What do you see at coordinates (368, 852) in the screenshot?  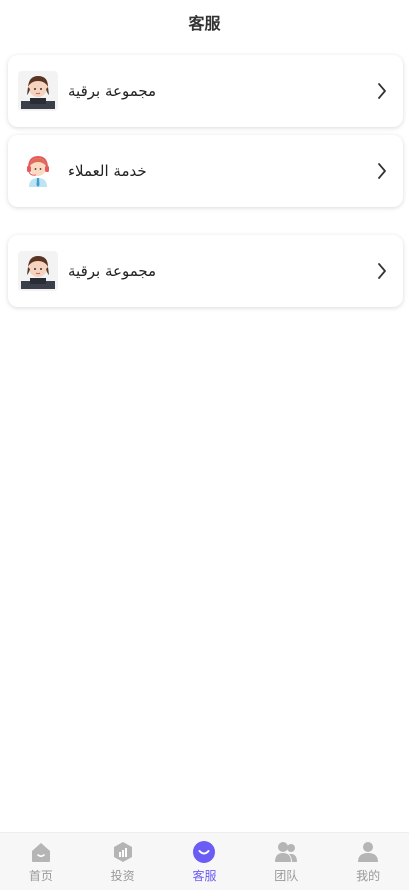 I see `profile-icon` at bounding box center [368, 852].